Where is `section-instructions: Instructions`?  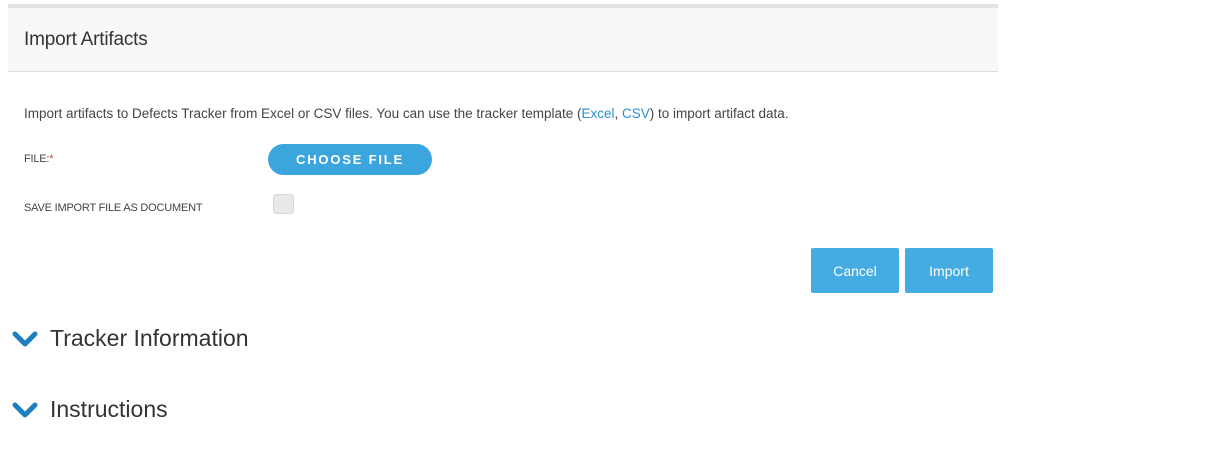
section-instructions: Instructions is located at coordinates (90, 409).